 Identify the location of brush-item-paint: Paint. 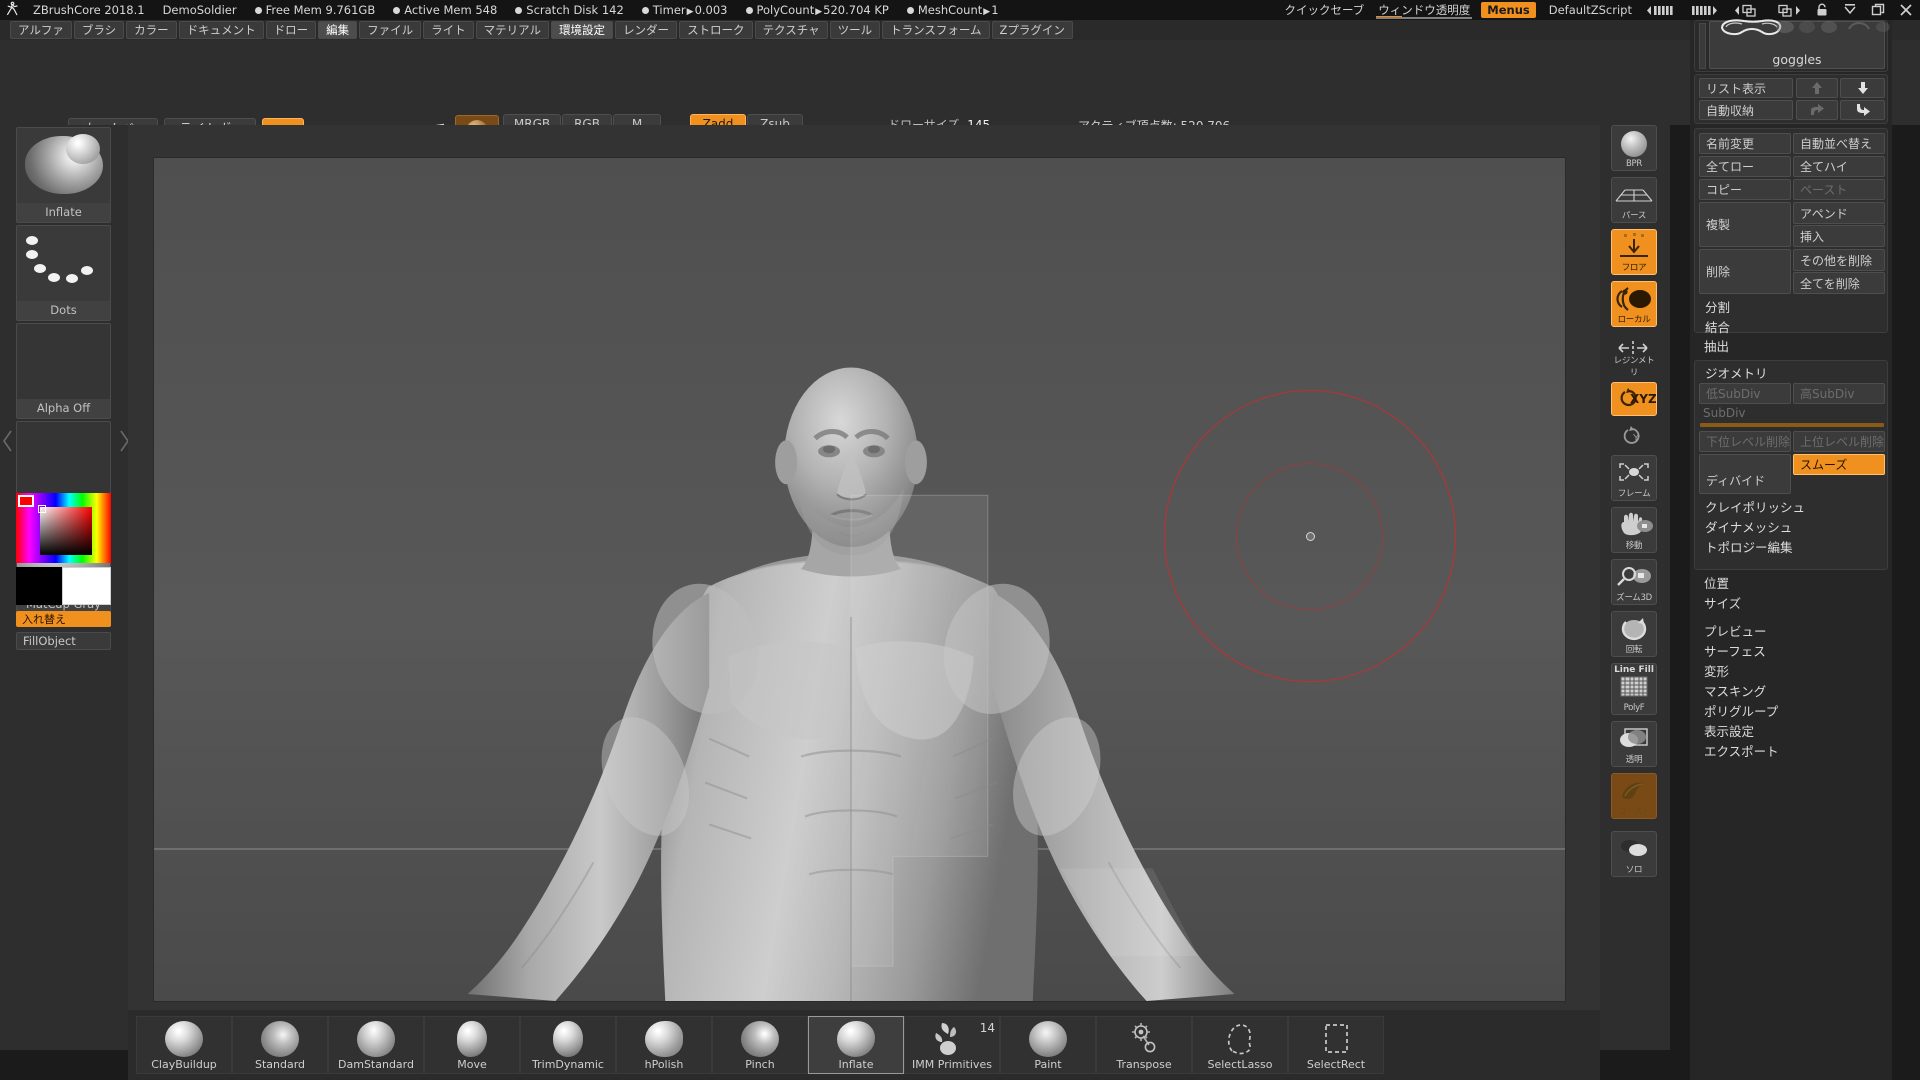
(1048, 1045).